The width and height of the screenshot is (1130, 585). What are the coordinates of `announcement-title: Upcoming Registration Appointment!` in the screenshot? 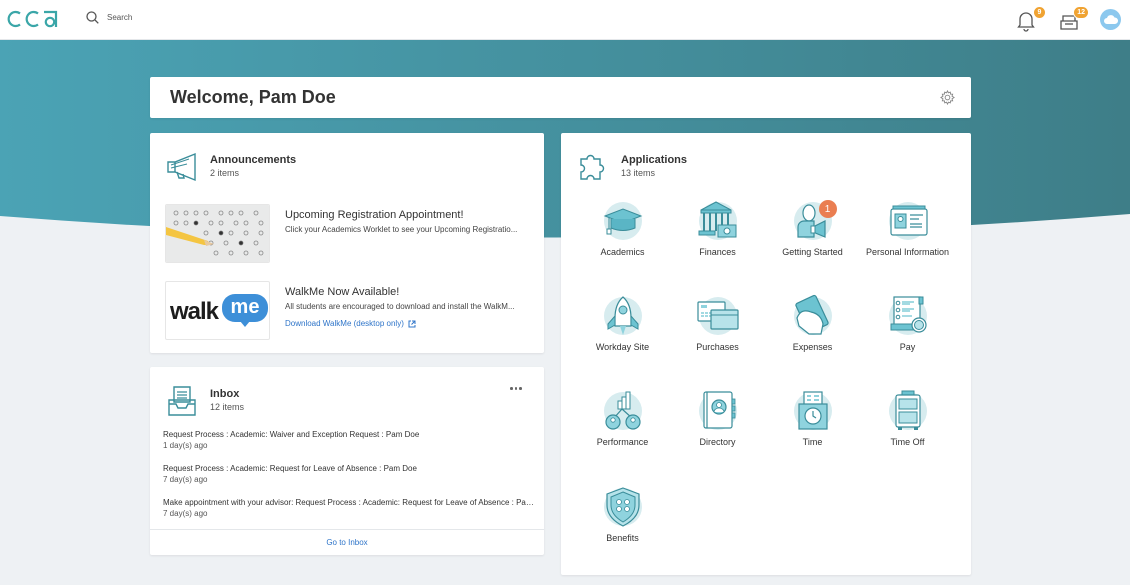 It's located at (406, 215).